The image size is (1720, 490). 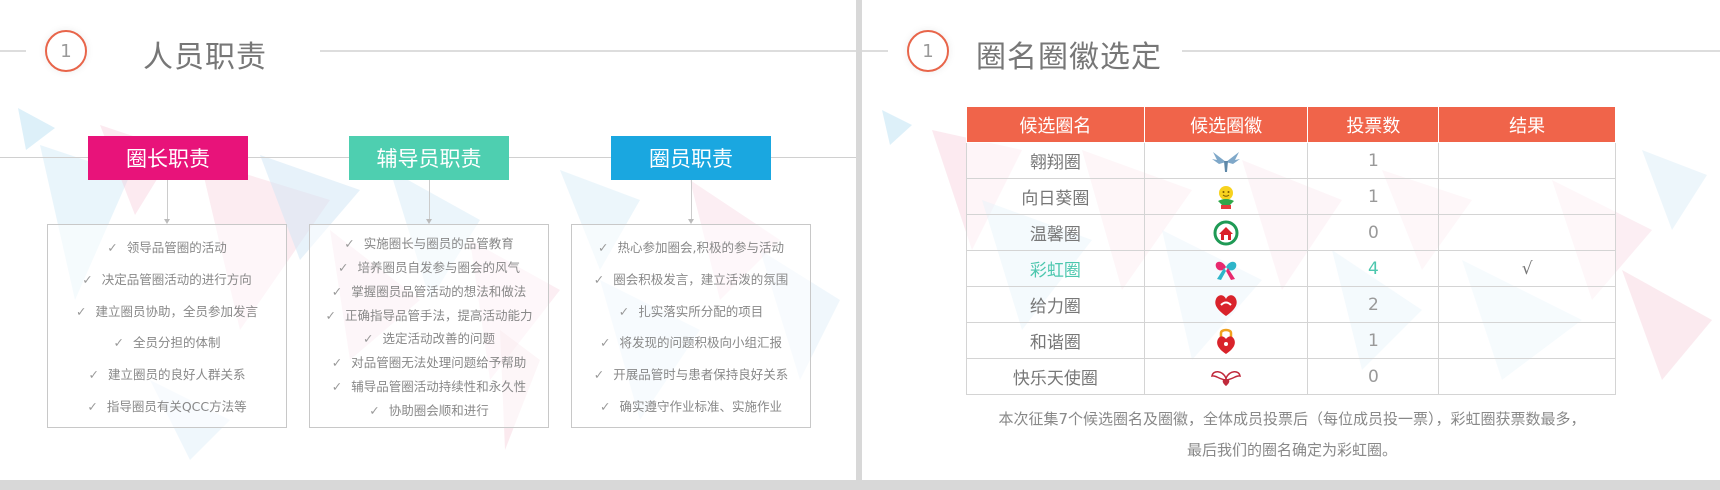 I want to click on list-item: ✓ 将发现的问题积极向小组汇报, so click(x=691, y=341).